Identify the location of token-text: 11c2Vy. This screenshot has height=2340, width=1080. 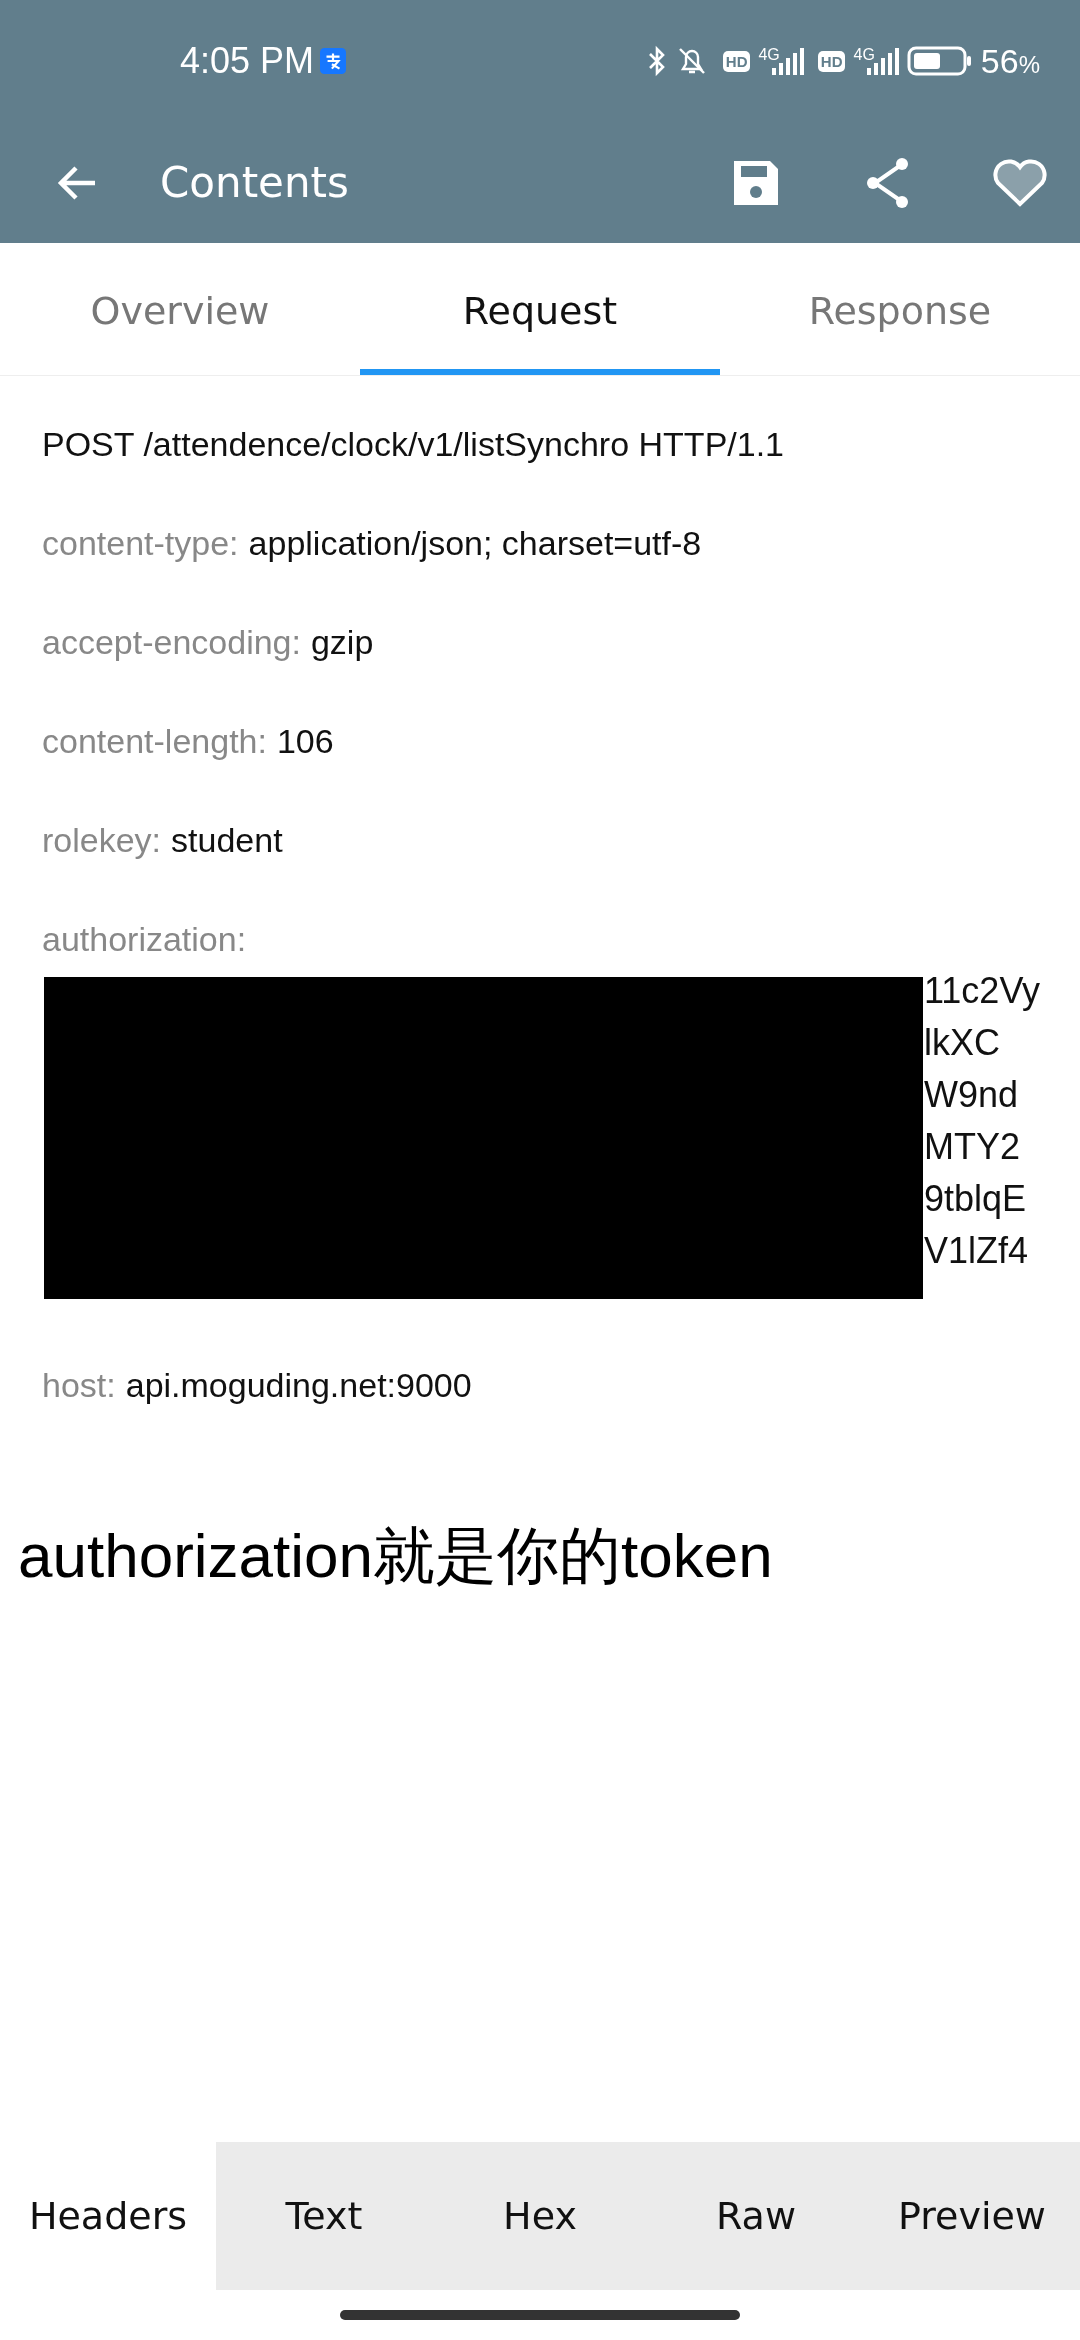
(982, 990).